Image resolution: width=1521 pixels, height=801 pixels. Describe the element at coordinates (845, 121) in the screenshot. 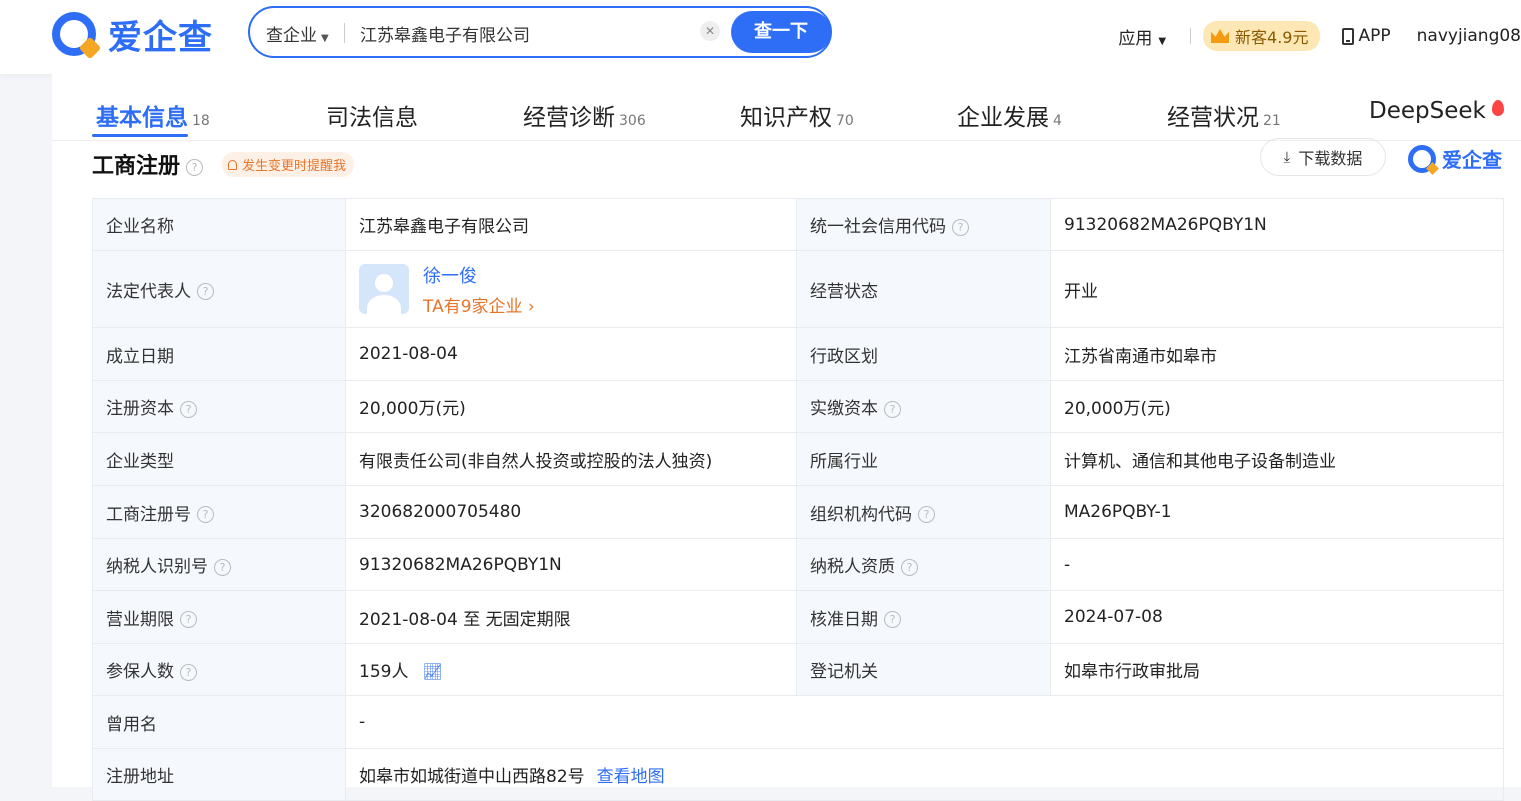

I see `tab-count: 70` at that location.